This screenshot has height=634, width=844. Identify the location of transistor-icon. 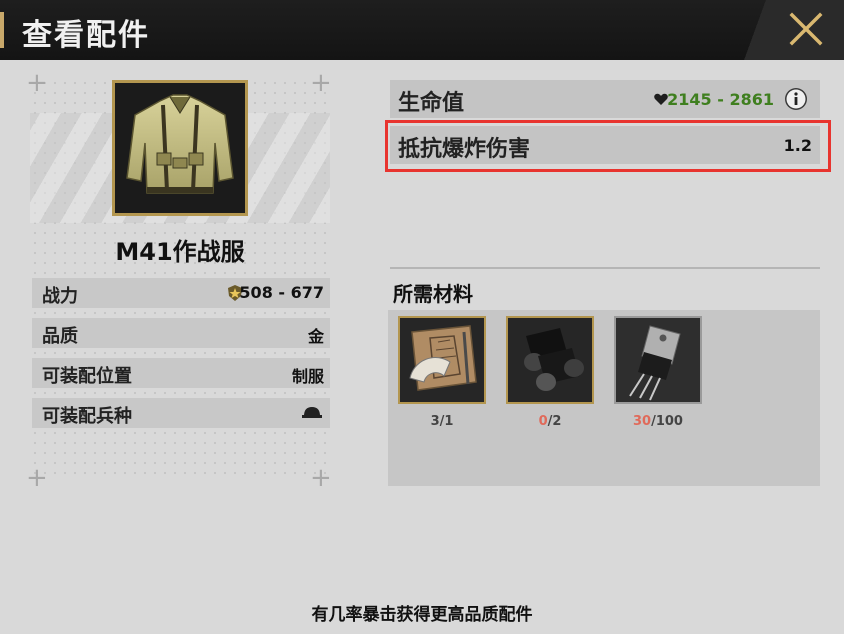
(658, 360).